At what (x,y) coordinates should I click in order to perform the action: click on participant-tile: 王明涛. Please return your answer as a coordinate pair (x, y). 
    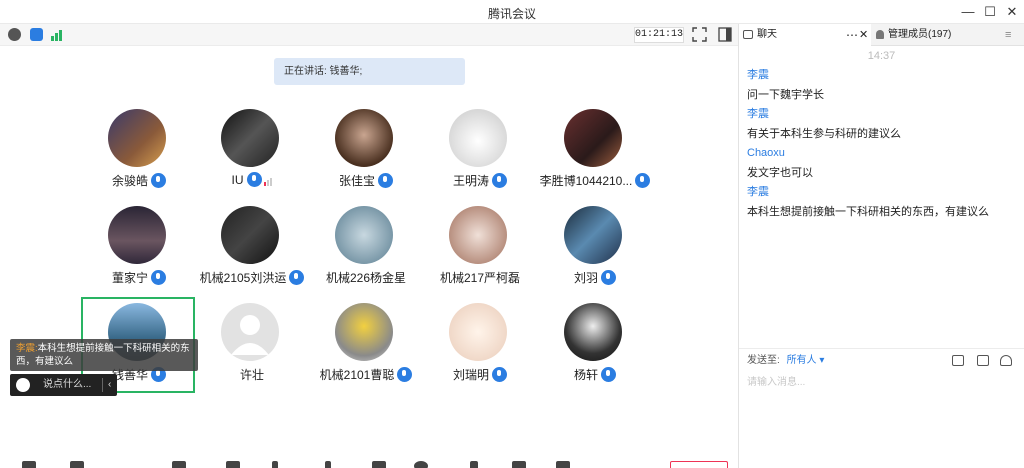
    Looking at the image, I should click on (480, 154).